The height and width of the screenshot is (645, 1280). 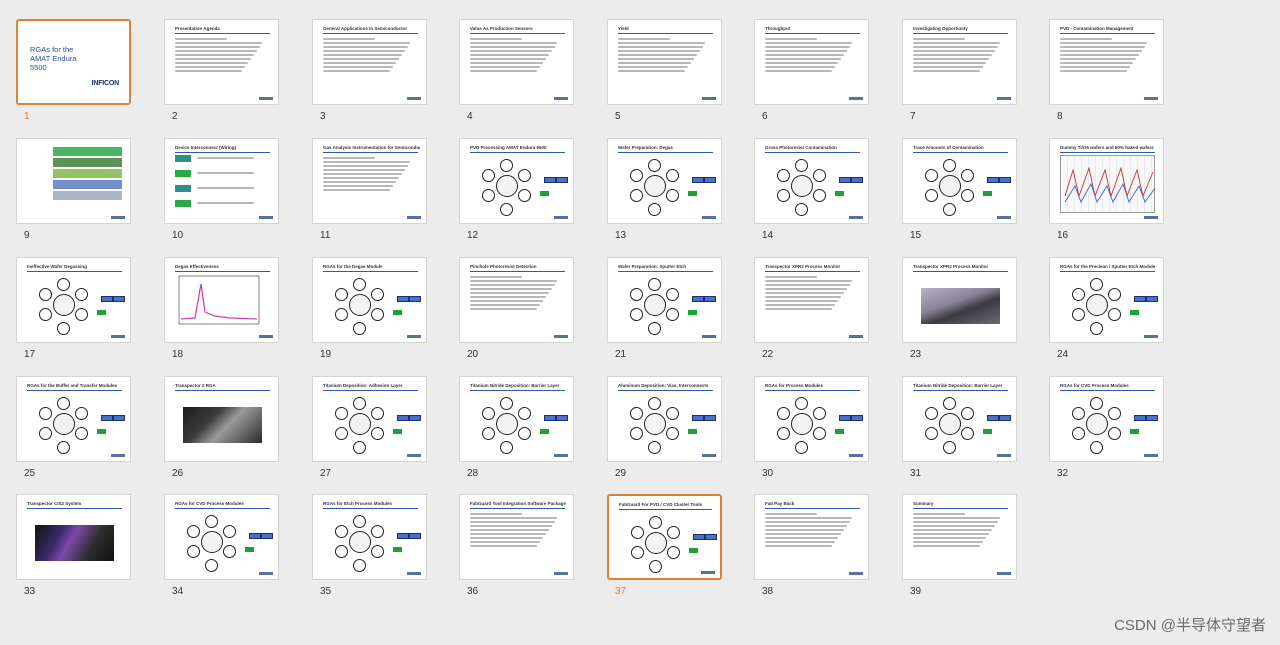 I want to click on slide-thumbnail-27: Titanium Deposition: Adhesion Layer, so click(x=369, y=419).